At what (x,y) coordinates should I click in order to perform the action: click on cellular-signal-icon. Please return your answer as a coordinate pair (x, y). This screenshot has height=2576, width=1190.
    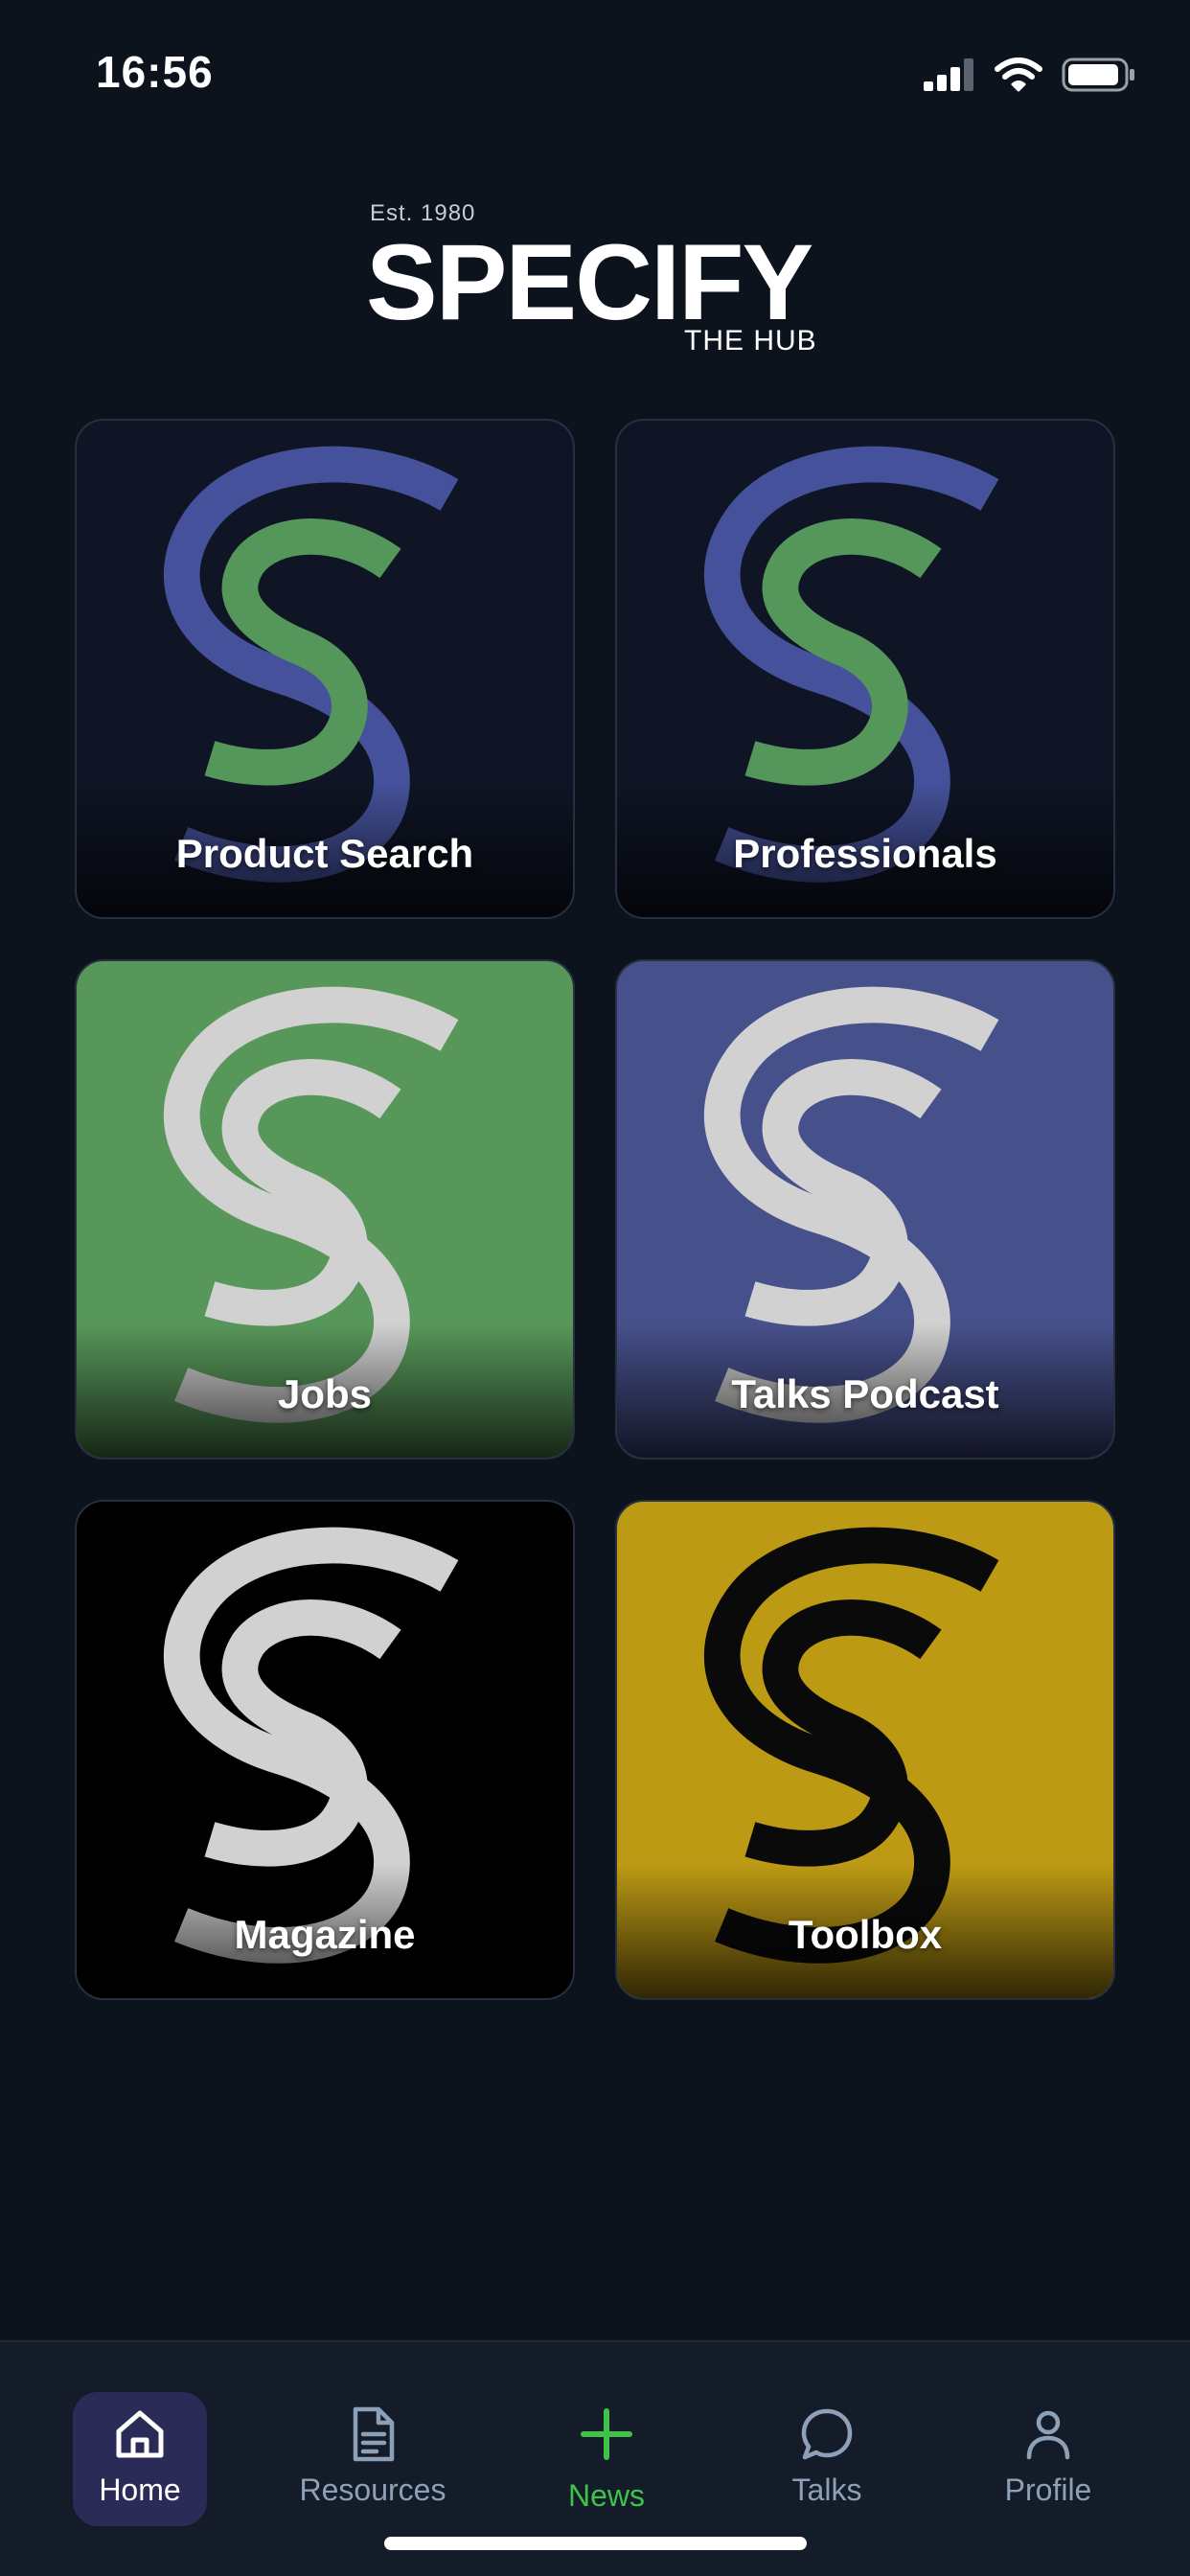
    Looking at the image, I should click on (949, 74).